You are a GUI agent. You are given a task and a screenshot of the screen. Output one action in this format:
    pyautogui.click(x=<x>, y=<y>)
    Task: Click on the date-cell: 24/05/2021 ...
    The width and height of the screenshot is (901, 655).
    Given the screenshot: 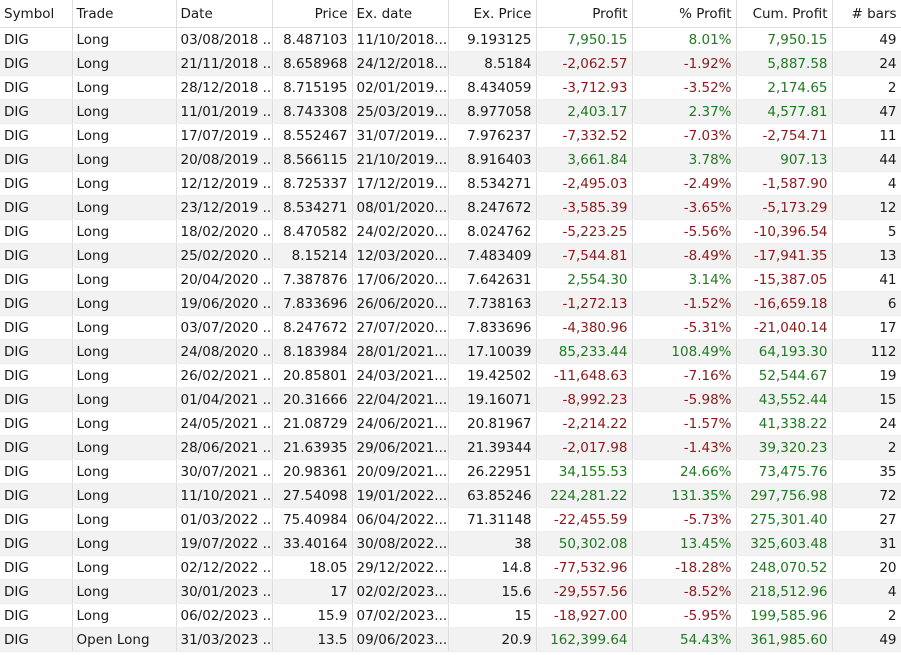 What is the action you would take?
    pyautogui.click(x=224, y=423)
    